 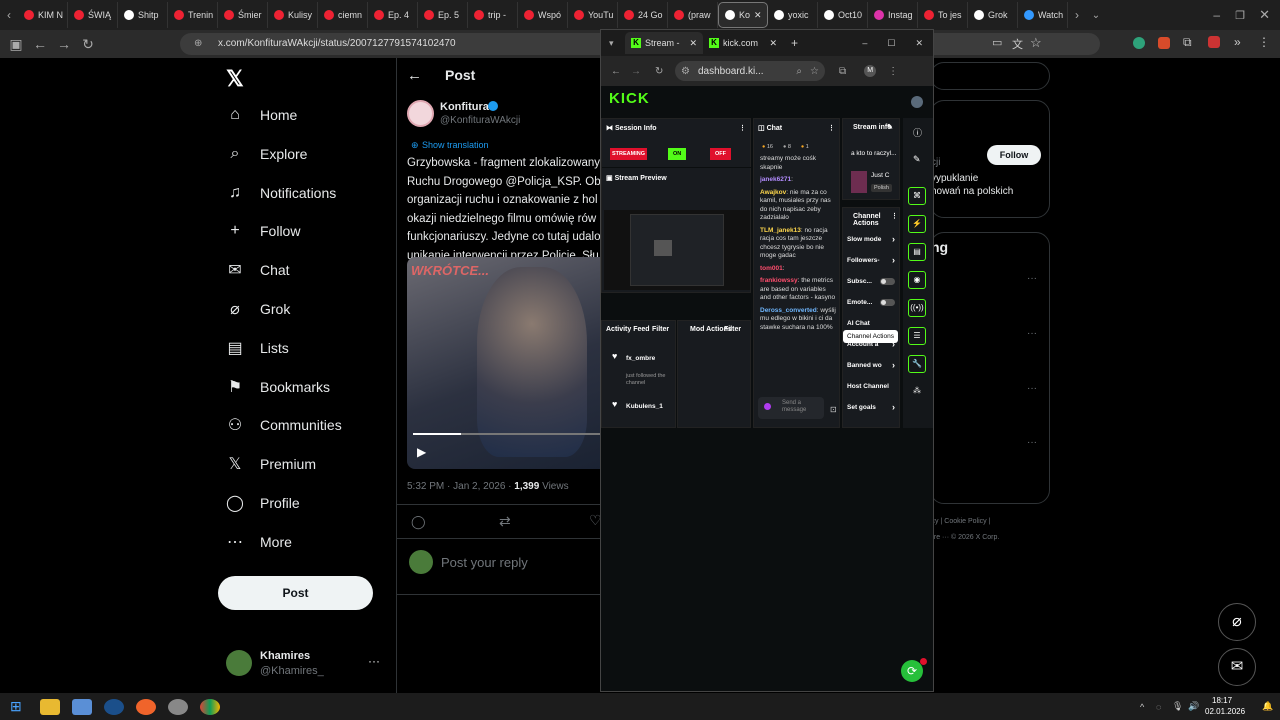 What do you see at coordinates (1077, 15) in the screenshot?
I see `tab-scroll-right: ›` at bounding box center [1077, 15].